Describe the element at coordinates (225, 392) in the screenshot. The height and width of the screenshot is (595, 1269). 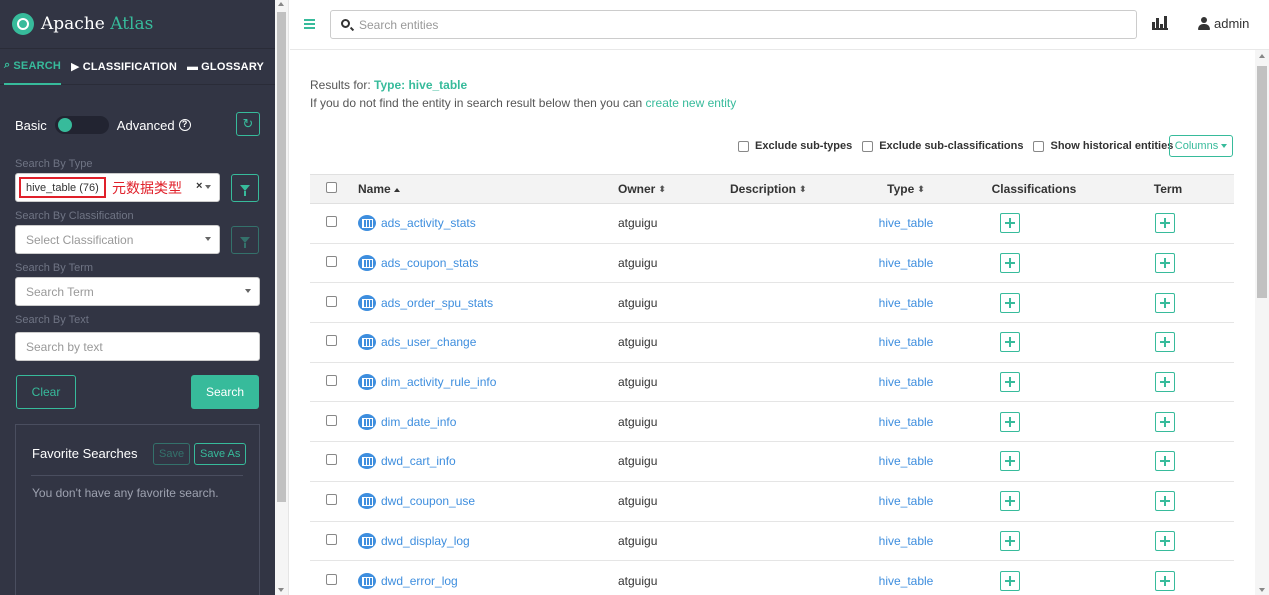
I see `search-button: Search` at that location.